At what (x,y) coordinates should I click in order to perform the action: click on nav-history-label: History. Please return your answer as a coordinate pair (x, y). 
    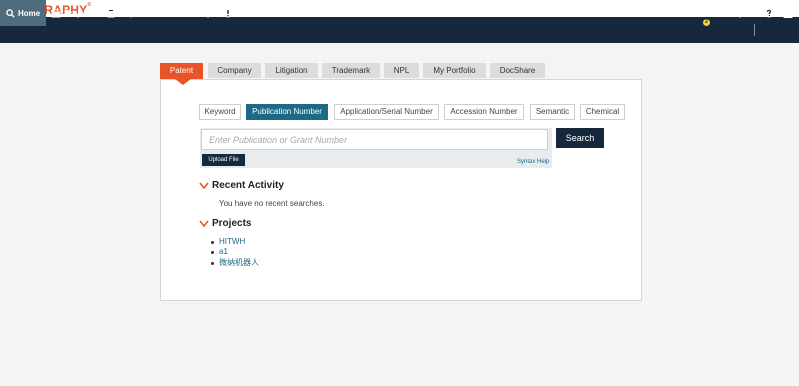
    Looking at the image, I should click on (730, 13).